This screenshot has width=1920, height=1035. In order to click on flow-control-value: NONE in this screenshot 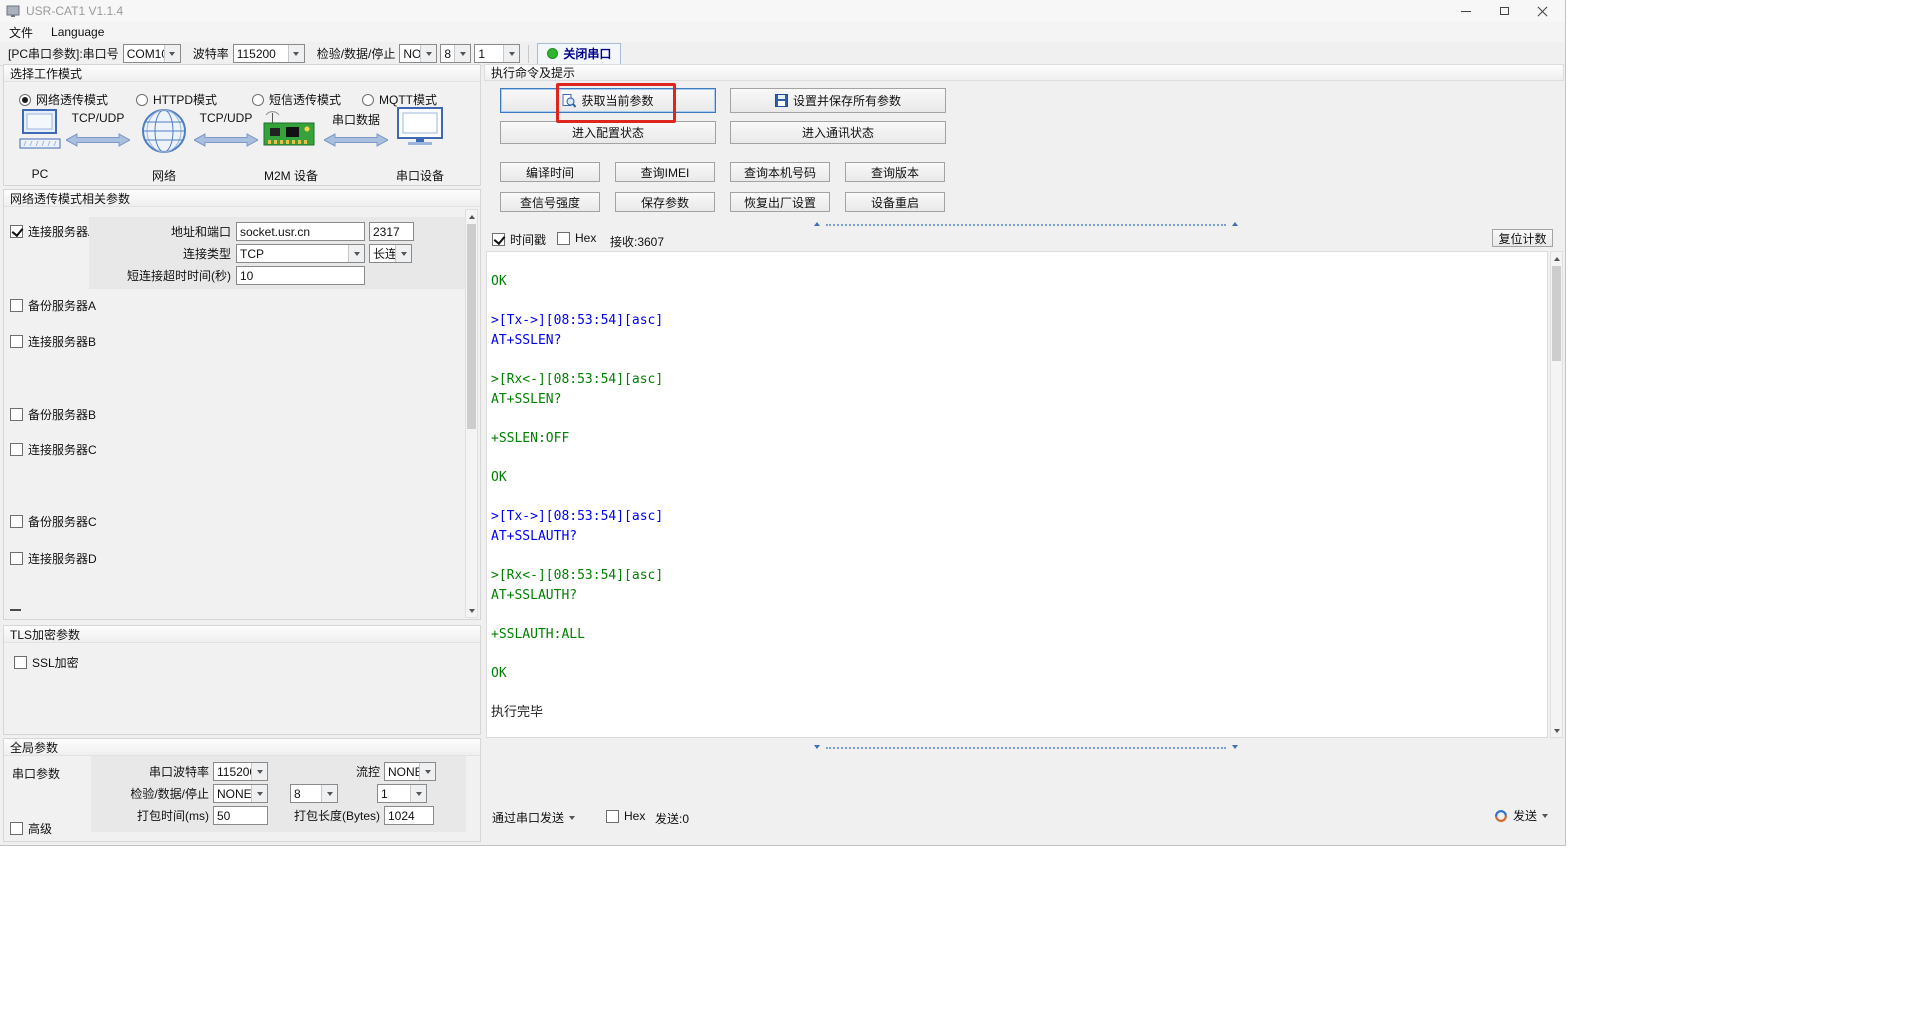, I will do `click(403, 771)`.